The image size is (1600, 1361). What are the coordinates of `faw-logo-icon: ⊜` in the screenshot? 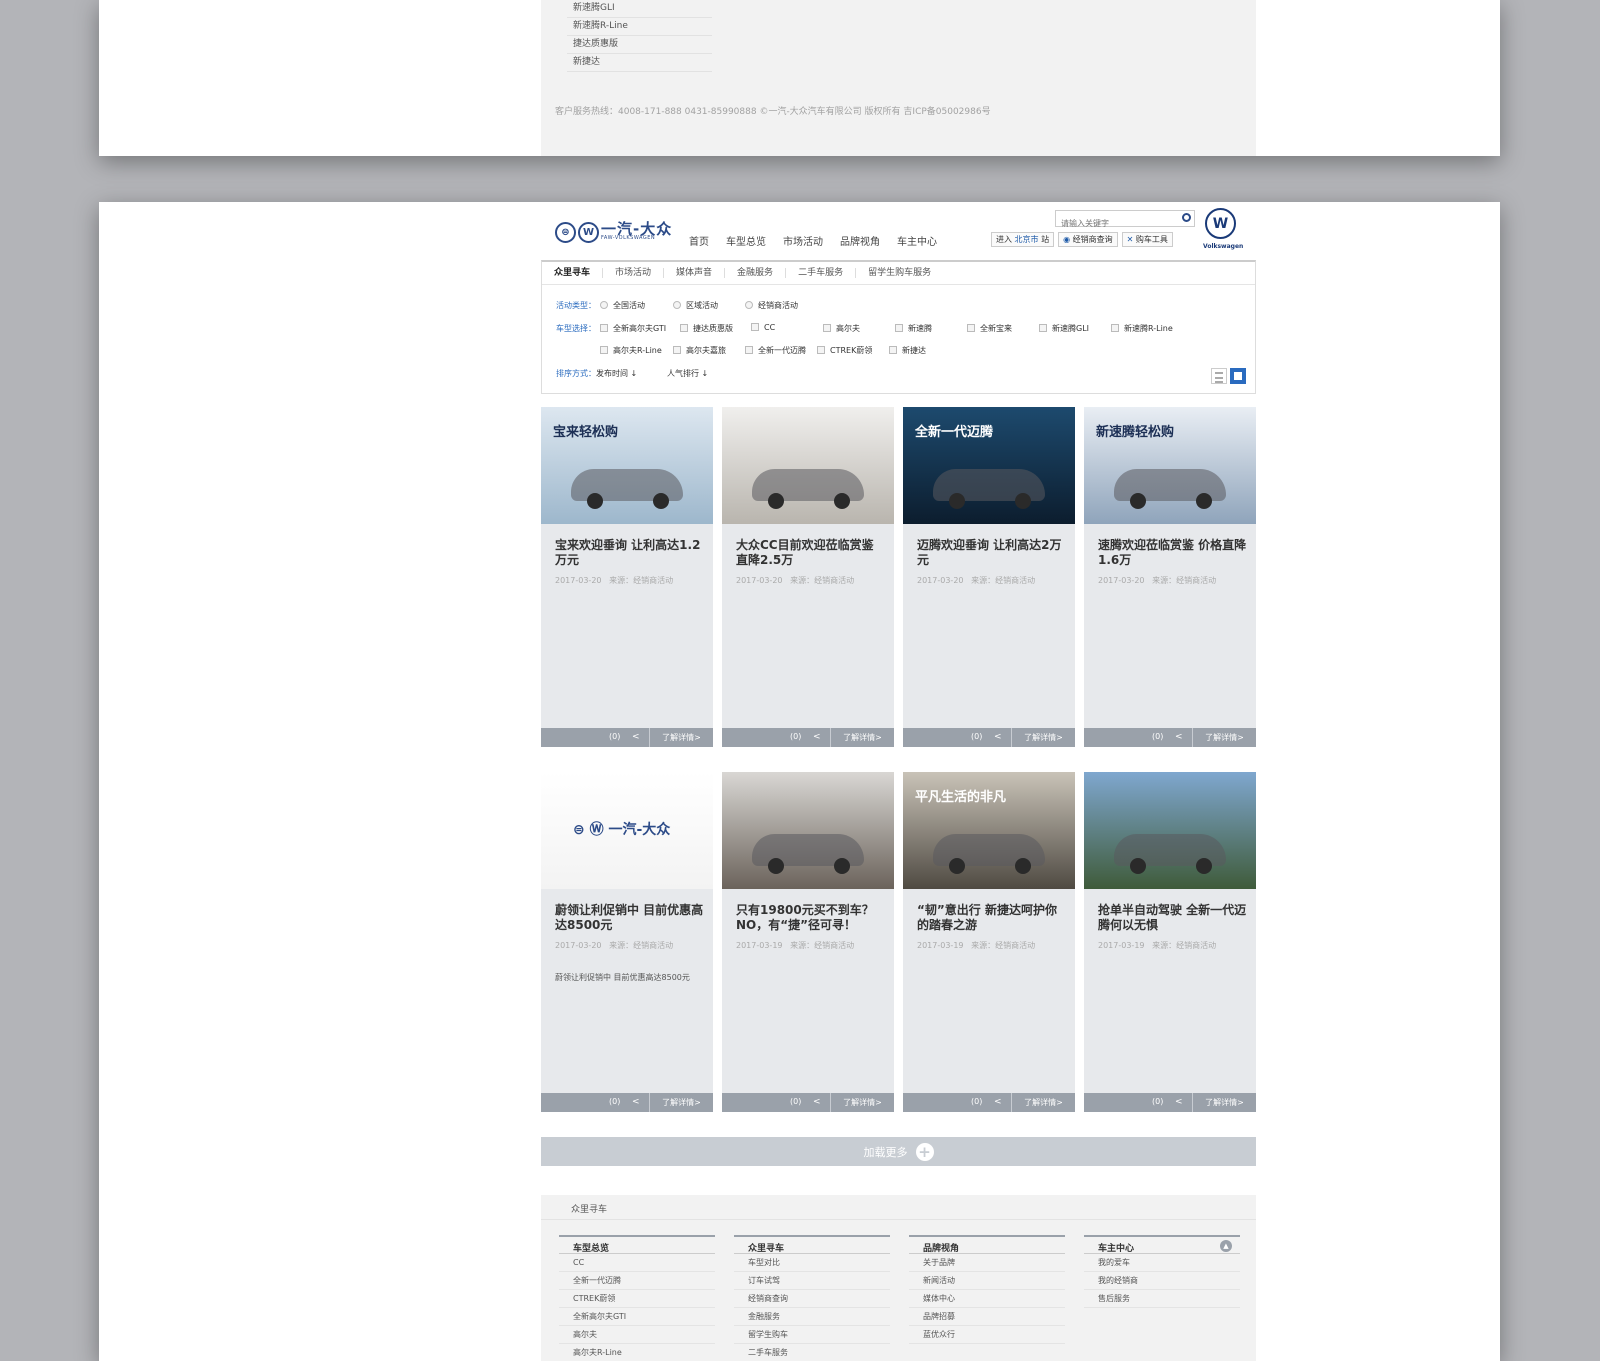 It's located at (565, 232).